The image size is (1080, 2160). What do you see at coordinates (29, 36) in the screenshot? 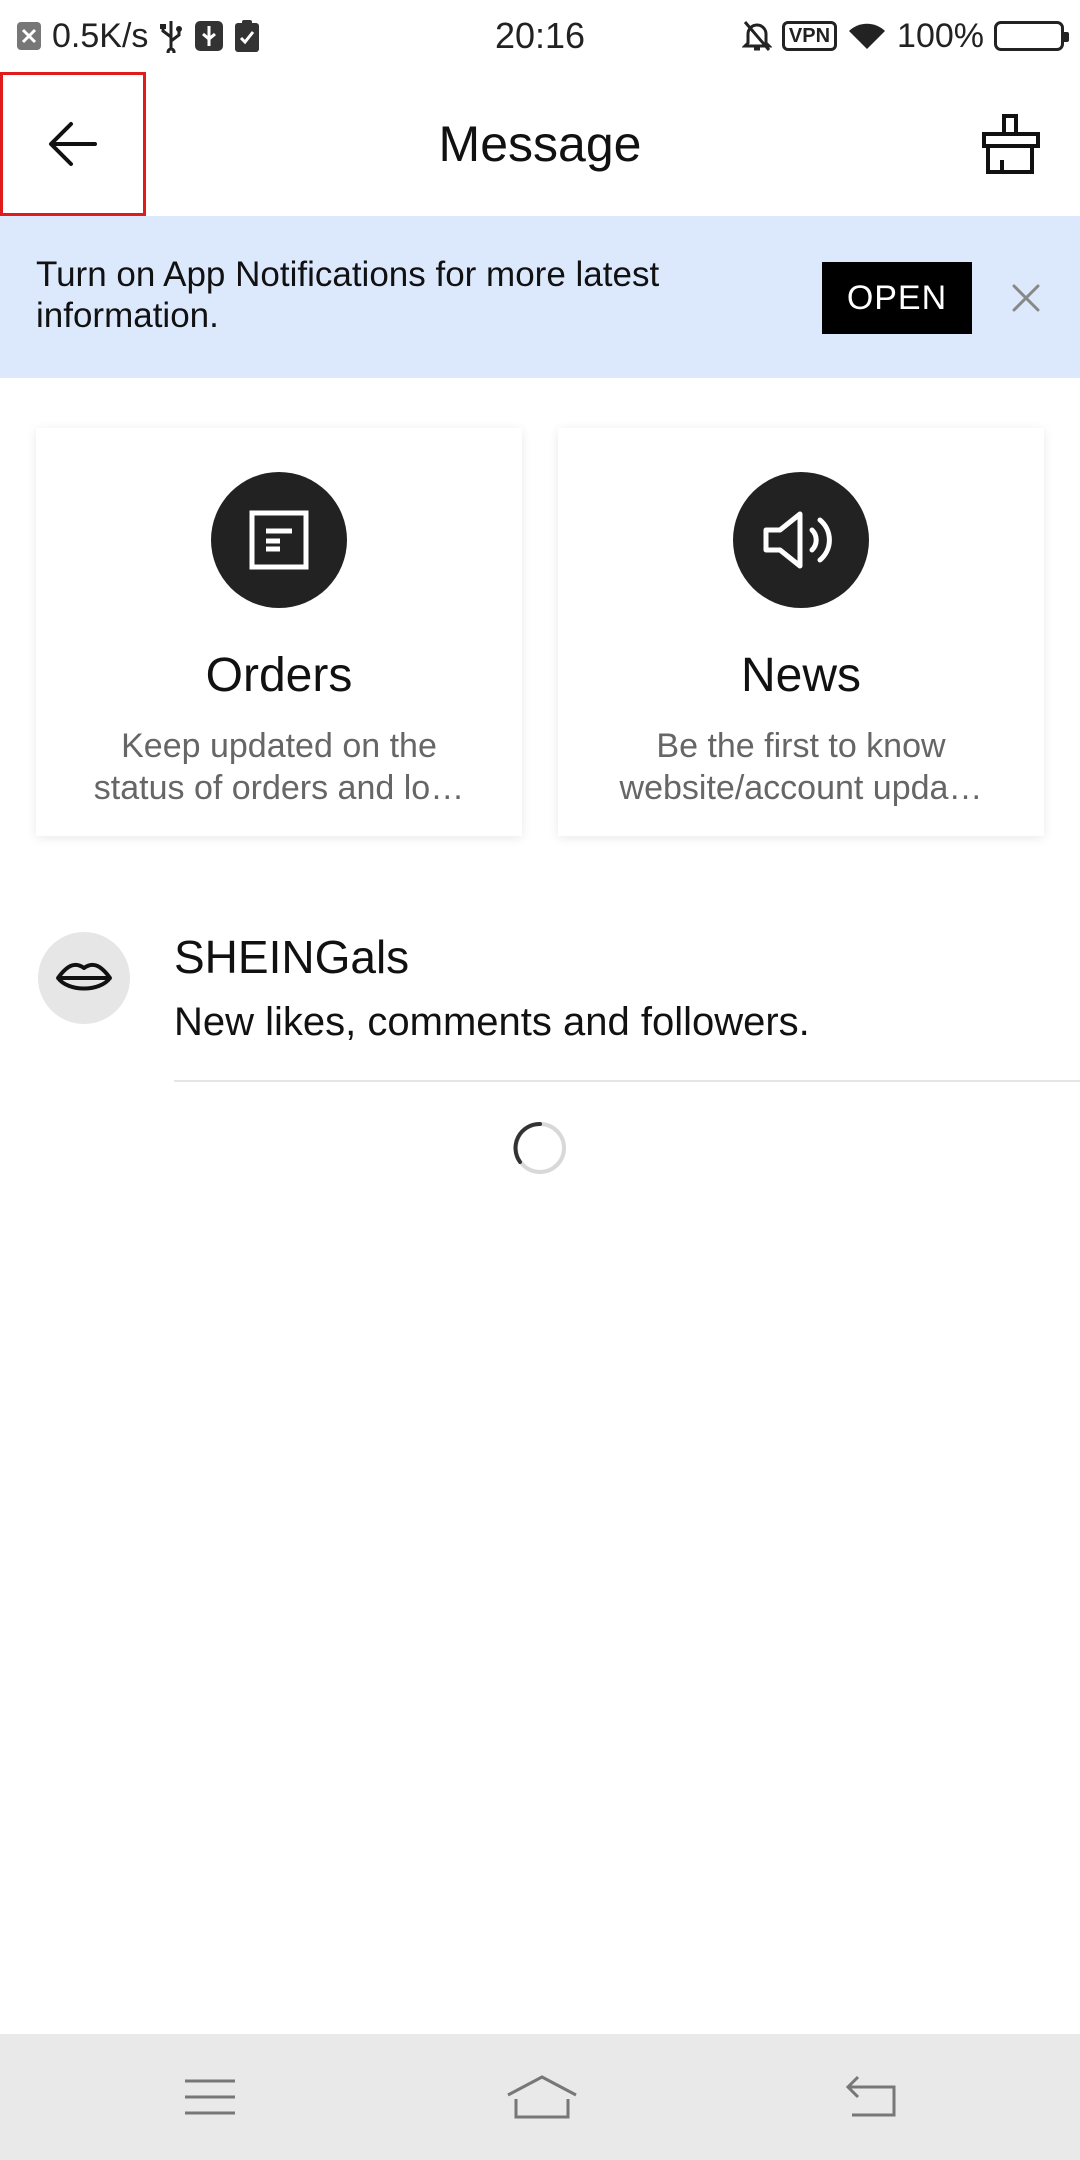
I see `notification-x-icon` at bounding box center [29, 36].